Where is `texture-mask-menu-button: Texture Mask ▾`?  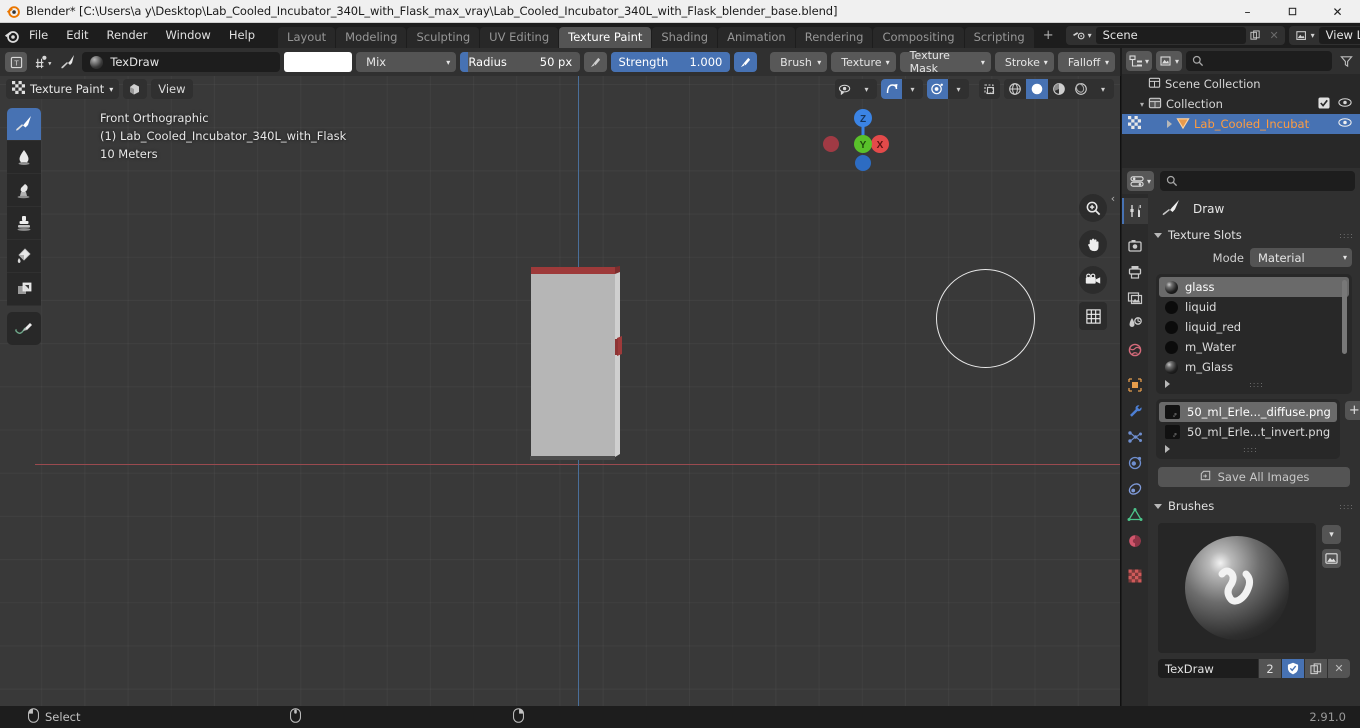 texture-mask-menu-button: Texture Mask ▾ is located at coordinates (945, 62).